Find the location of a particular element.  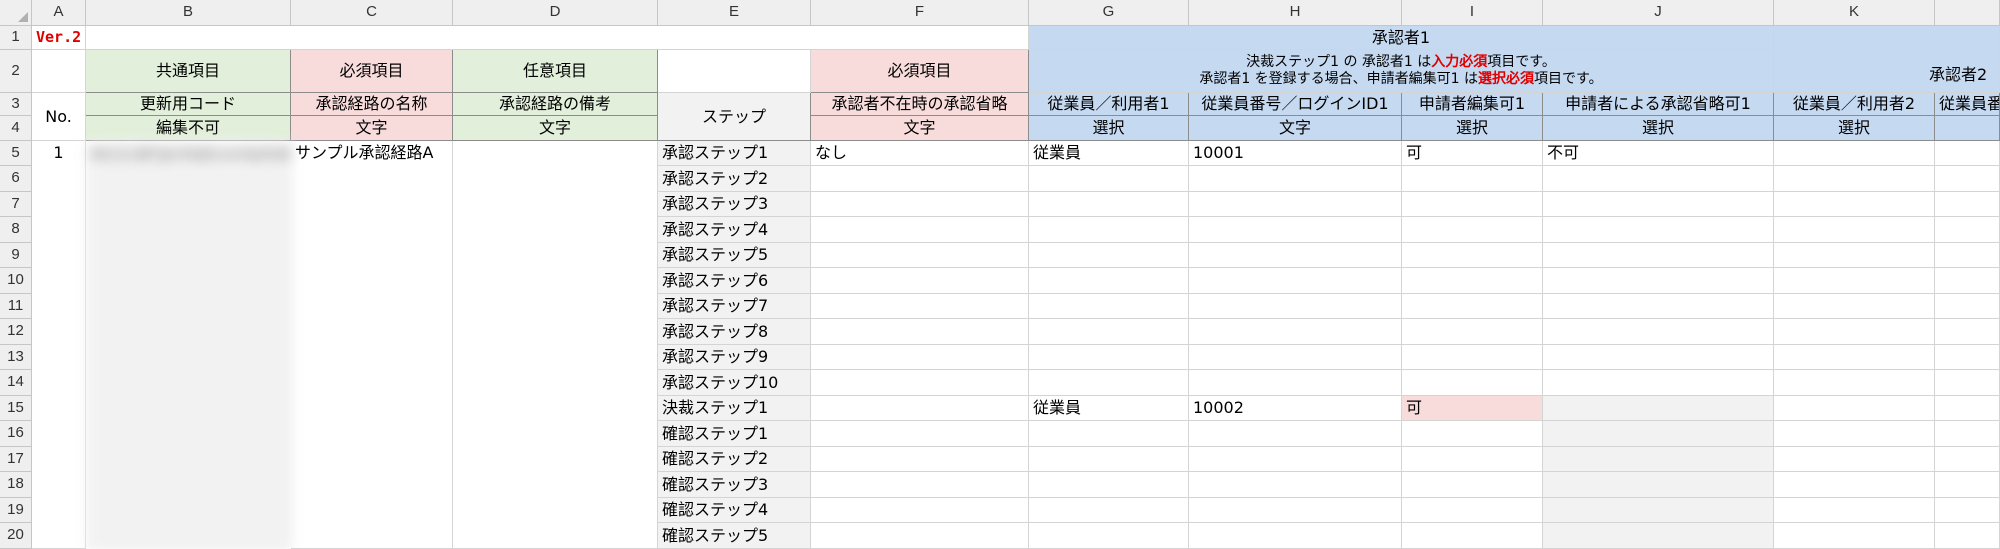

row-header-8: 8 is located at coordinates (16, 230).